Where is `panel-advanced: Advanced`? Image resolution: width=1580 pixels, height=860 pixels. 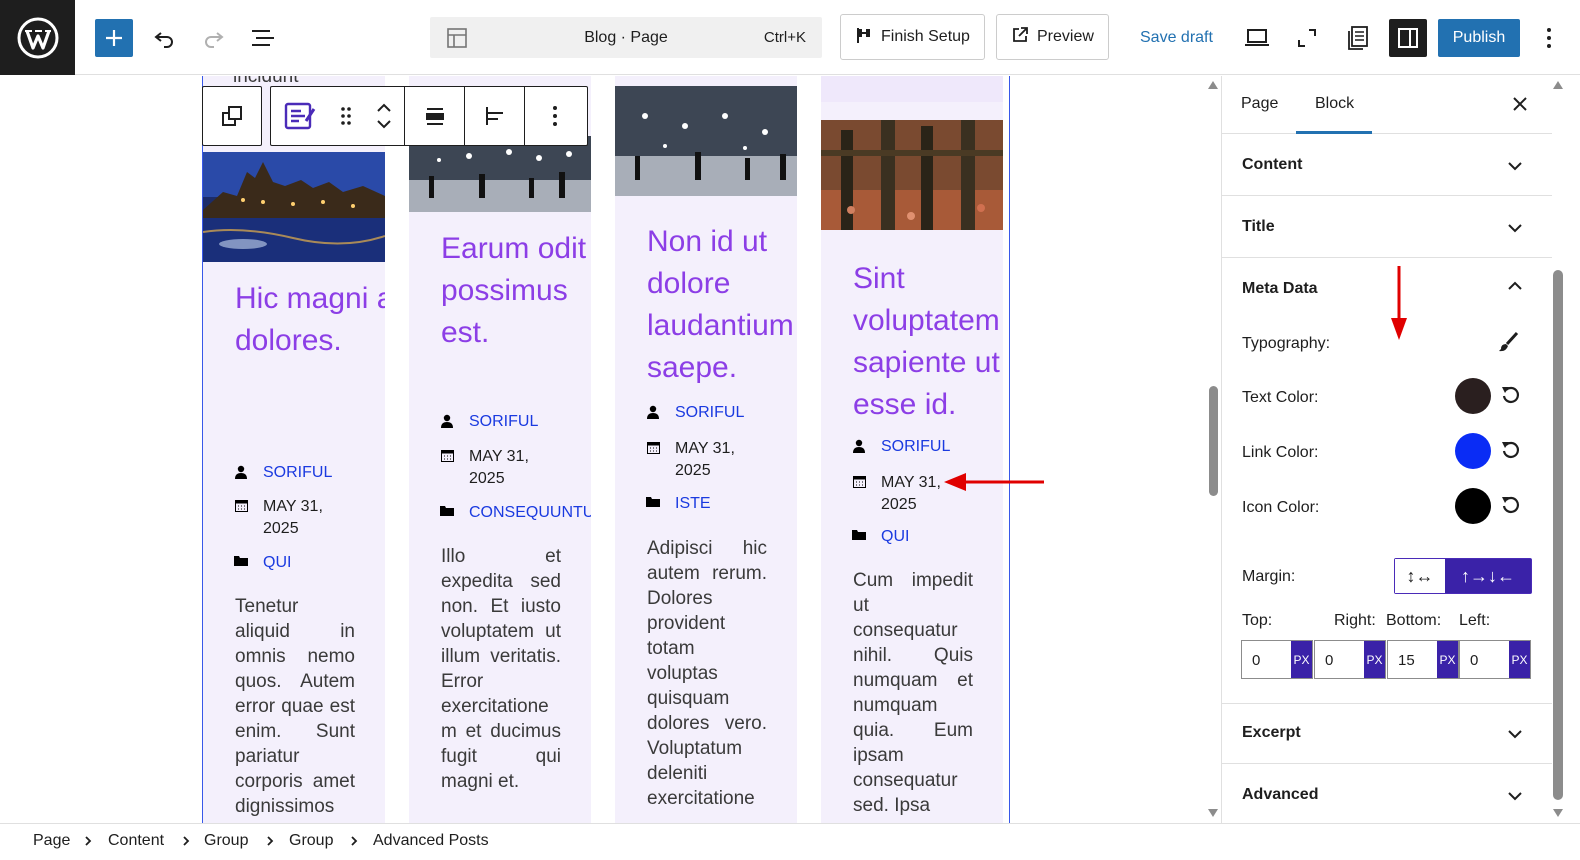 panel-advanced: Advanced is located at coordinates (1387, 795).